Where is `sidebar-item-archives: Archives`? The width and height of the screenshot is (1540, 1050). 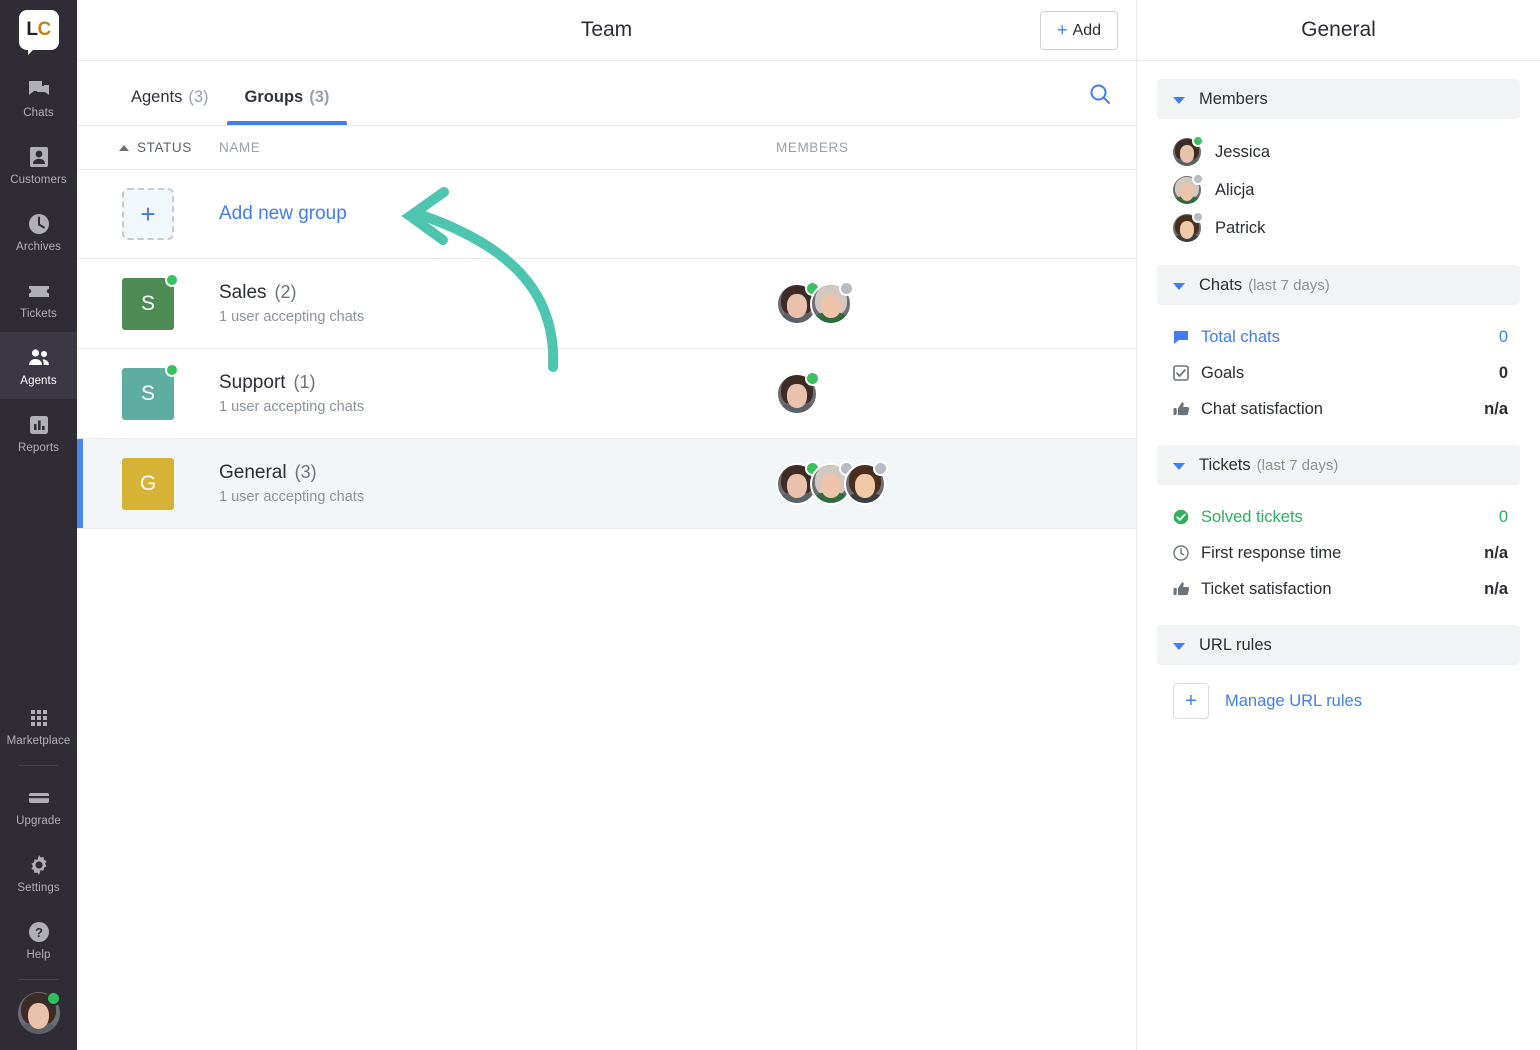
sidebar-item-archives: Archives is located at coordinates (38, 231).